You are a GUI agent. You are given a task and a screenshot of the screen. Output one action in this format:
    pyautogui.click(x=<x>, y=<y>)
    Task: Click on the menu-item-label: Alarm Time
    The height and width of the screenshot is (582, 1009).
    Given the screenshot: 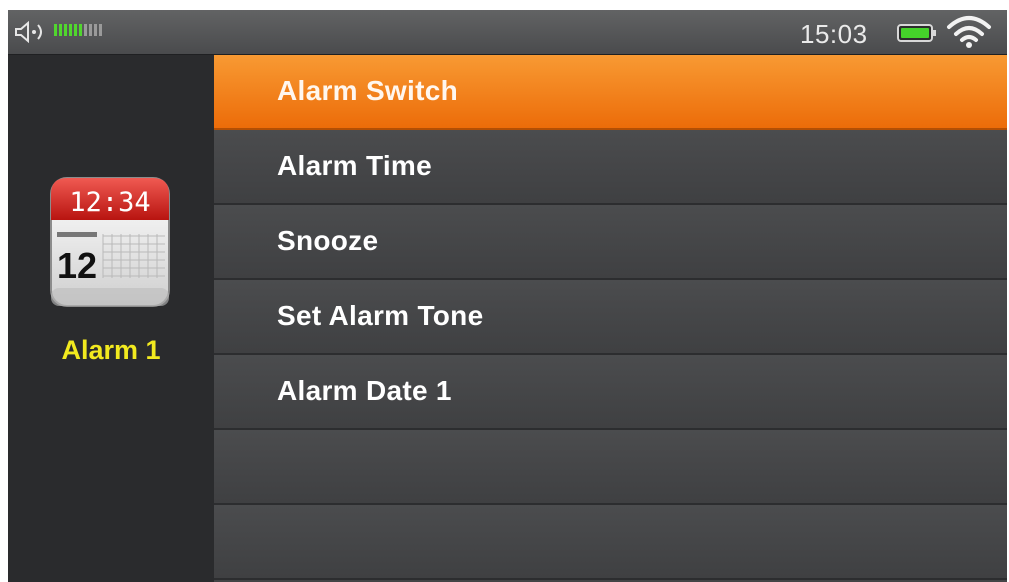 What is the action you would take?
    pyautogui.click(x=354, y=165)
    